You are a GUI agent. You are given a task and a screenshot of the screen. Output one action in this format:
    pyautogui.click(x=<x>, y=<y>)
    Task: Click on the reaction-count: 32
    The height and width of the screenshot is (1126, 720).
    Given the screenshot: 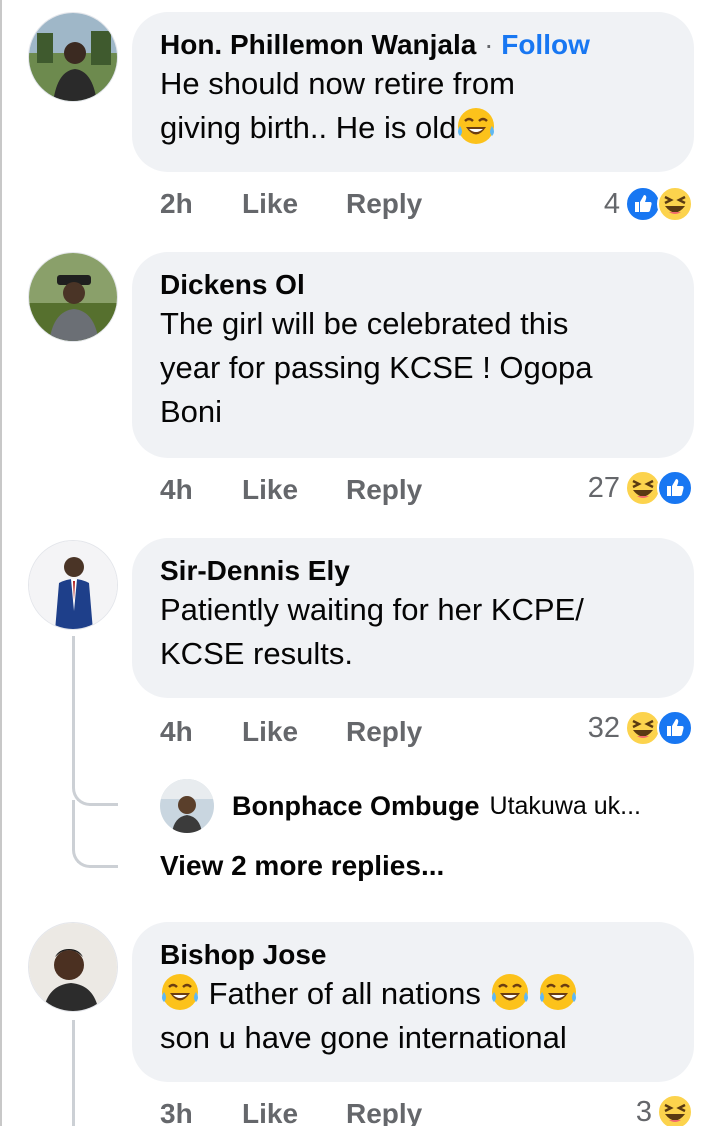 What is the action you would take?
    pyautogui.click(x=603, y=727)
    